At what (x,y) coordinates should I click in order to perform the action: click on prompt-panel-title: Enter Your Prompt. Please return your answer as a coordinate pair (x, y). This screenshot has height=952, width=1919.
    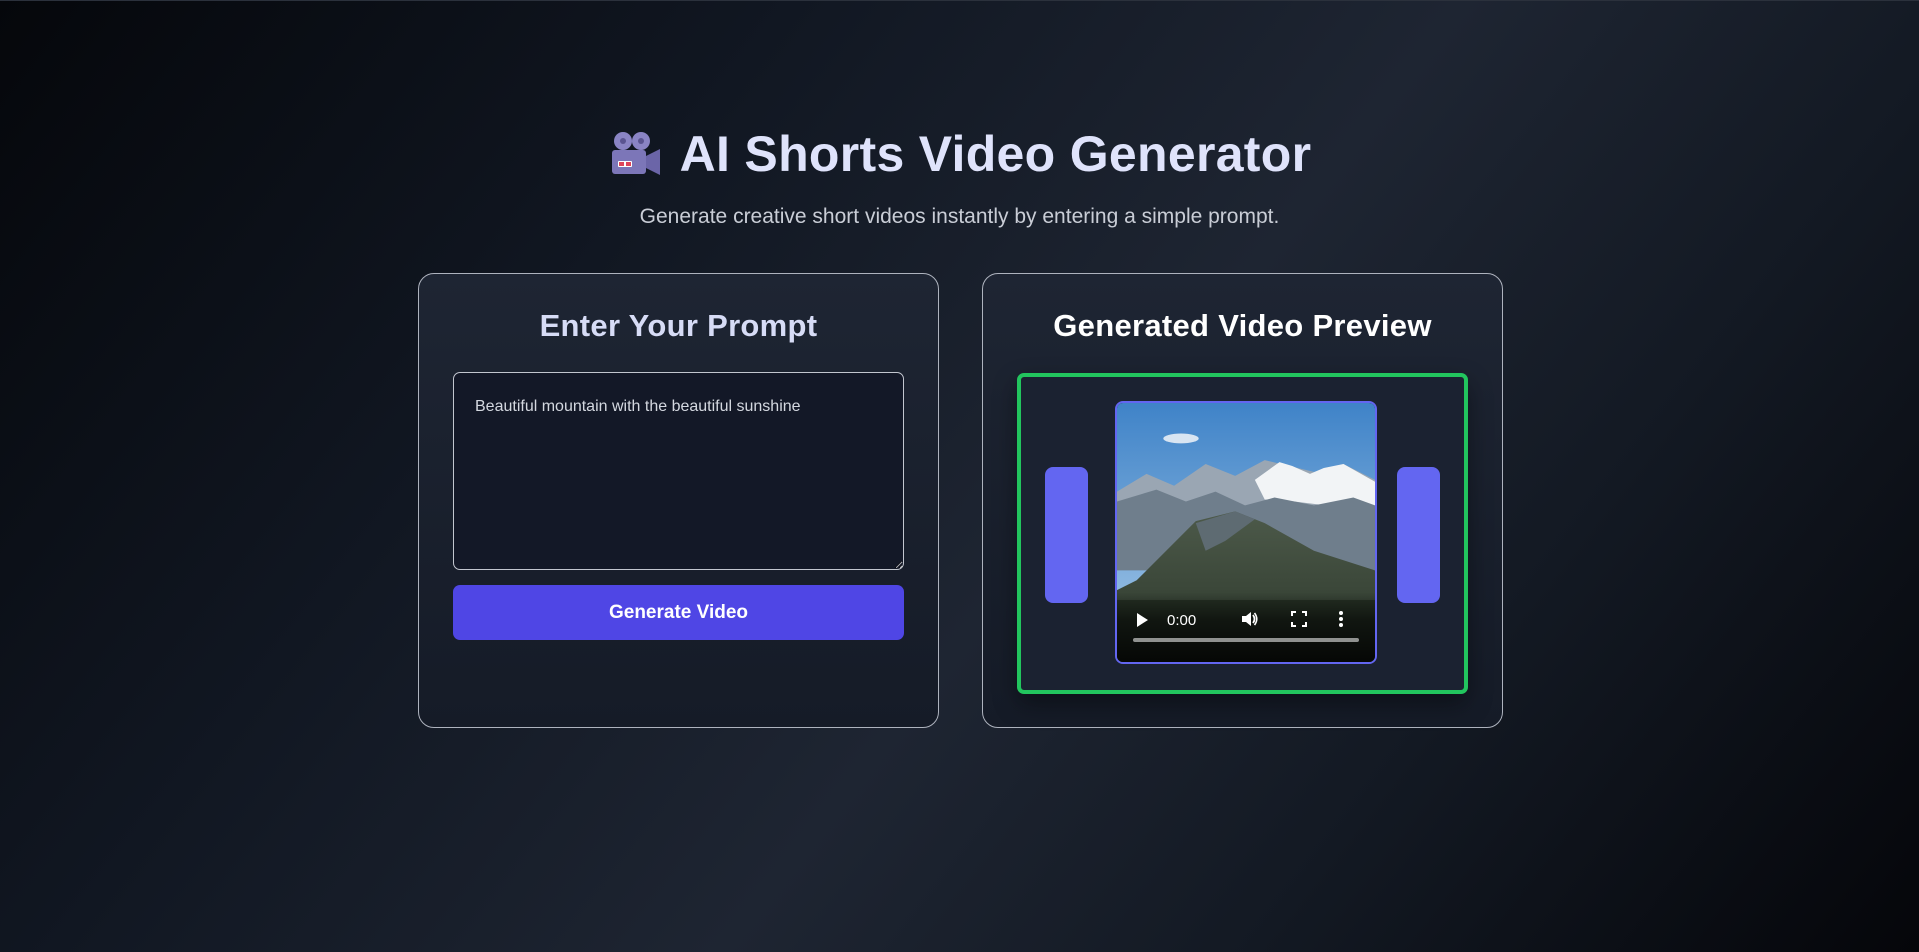
    Looking at the image, I should click on (678, 325).